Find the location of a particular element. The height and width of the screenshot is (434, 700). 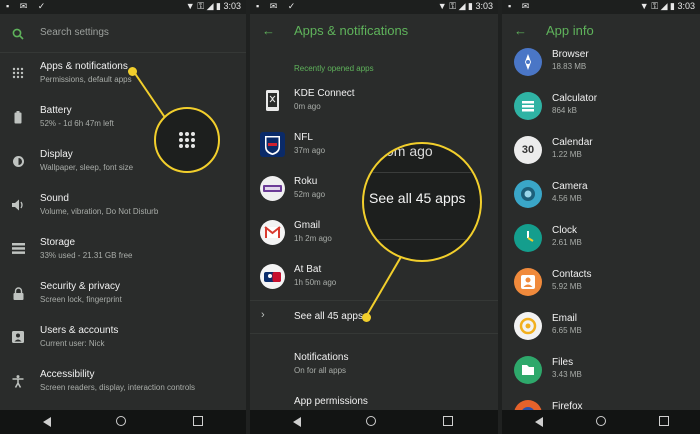

app-name: Browser is located at coordinates (570, 54).